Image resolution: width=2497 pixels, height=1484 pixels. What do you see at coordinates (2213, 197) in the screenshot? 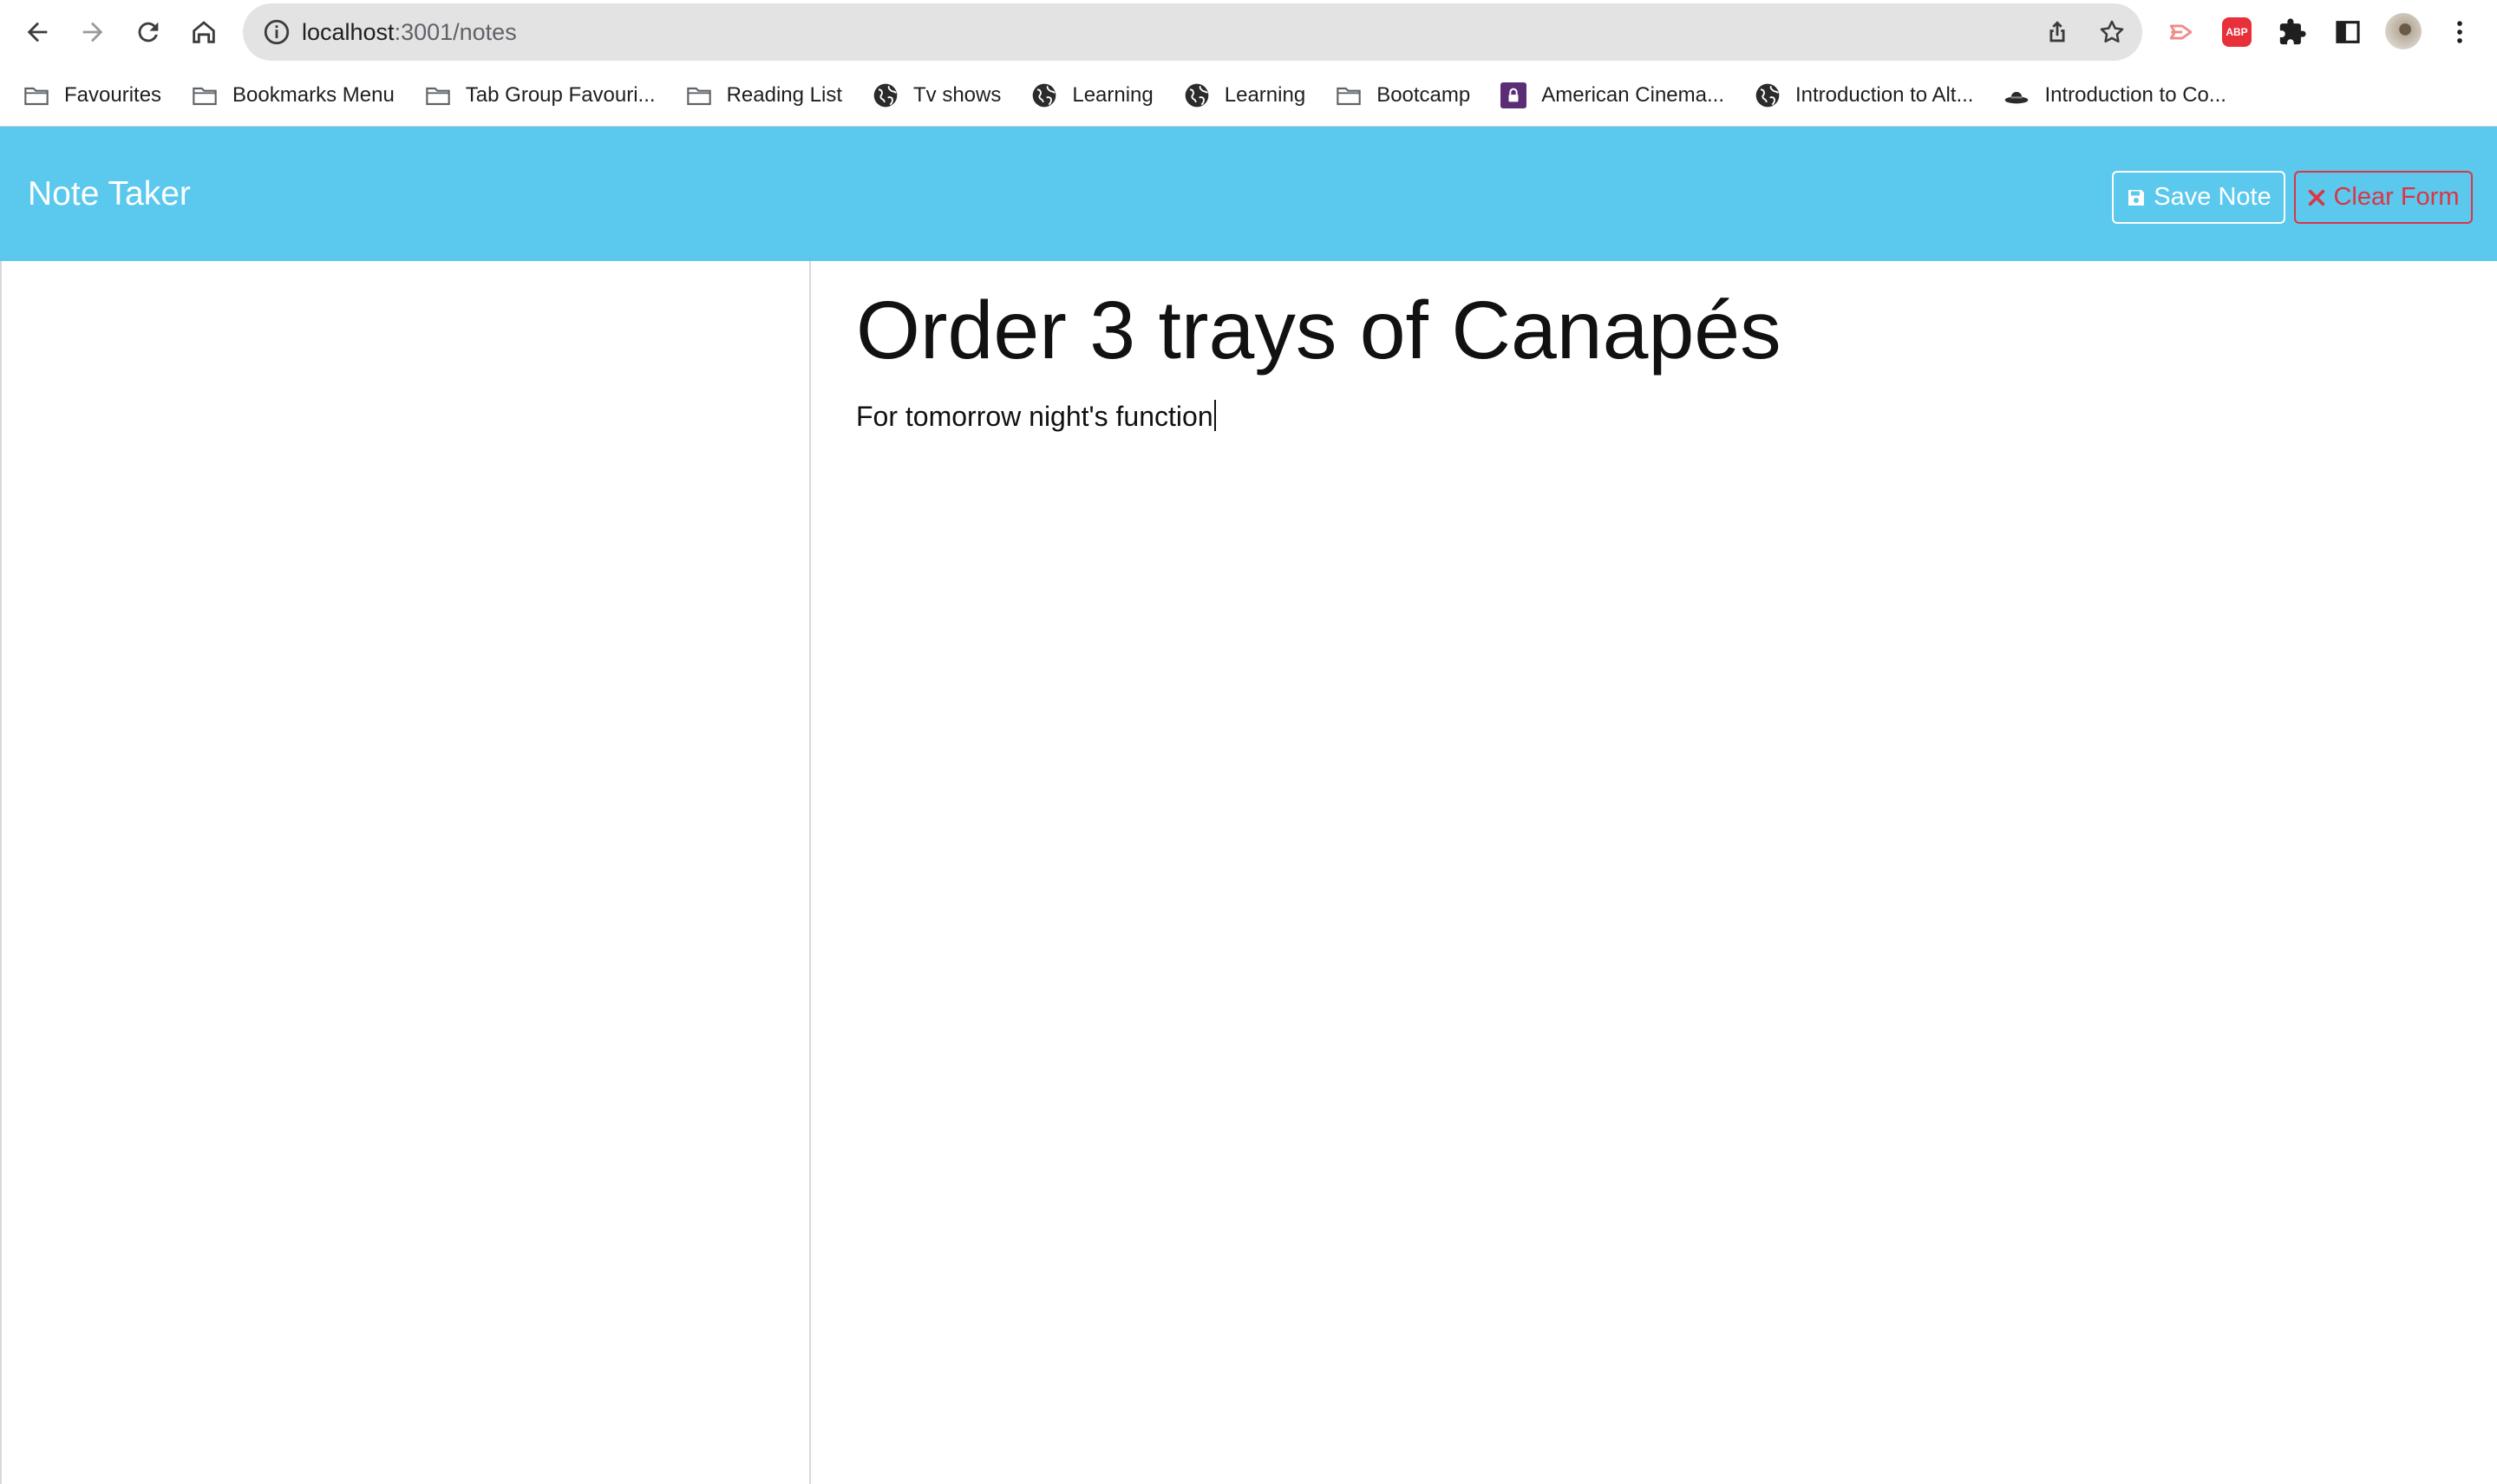
I see `save-note-label: Save Note` at bounding box center [2213, 197].